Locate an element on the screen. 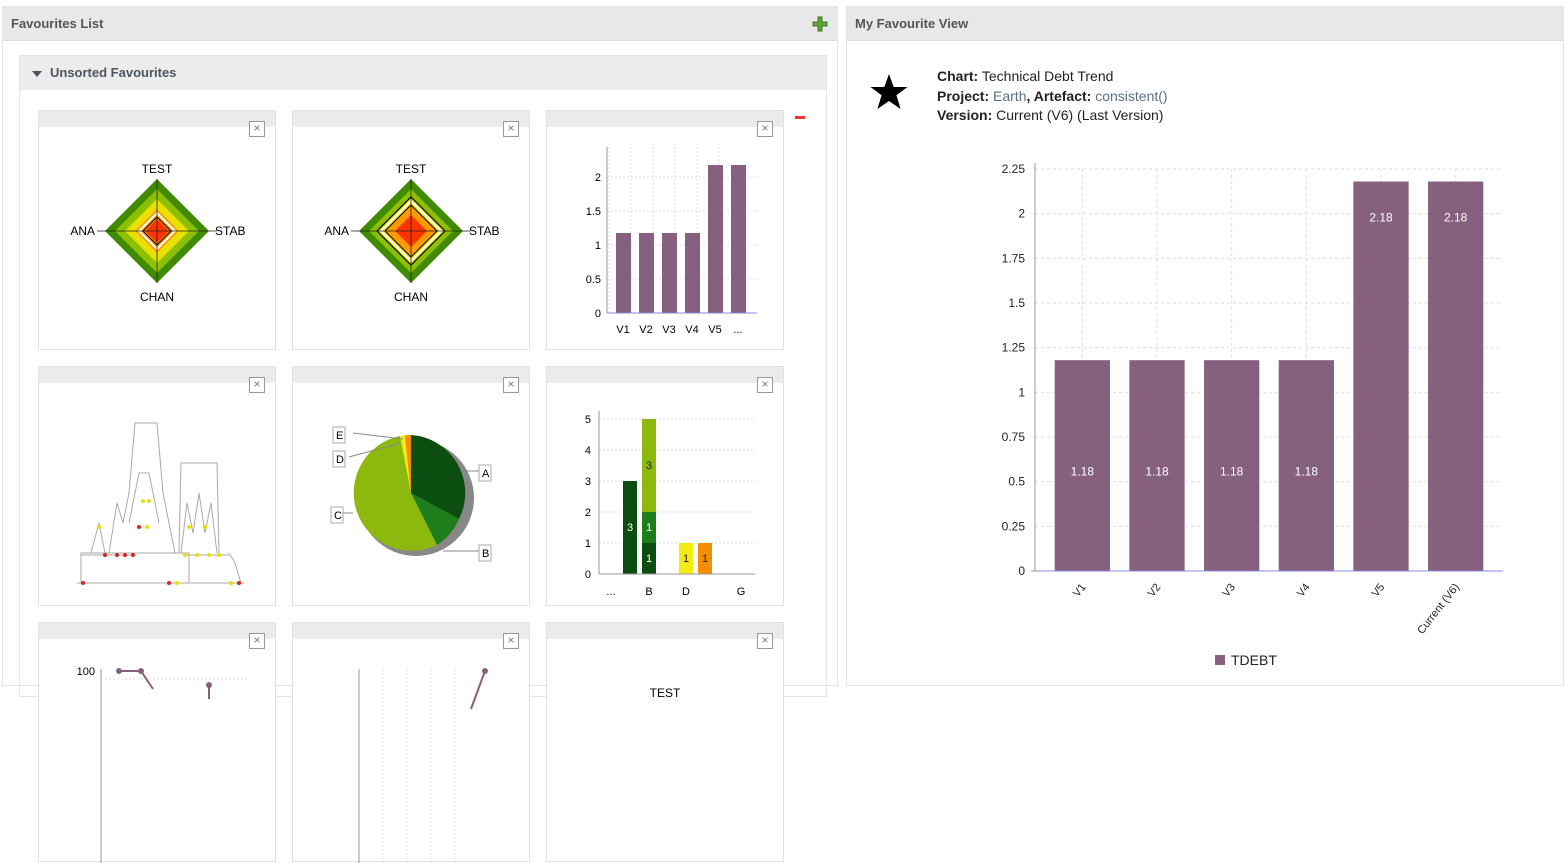 The height and width of the screenshot is (863, 1565). favourite-view-title: My Favourite View is located at coordinates (912, 23).